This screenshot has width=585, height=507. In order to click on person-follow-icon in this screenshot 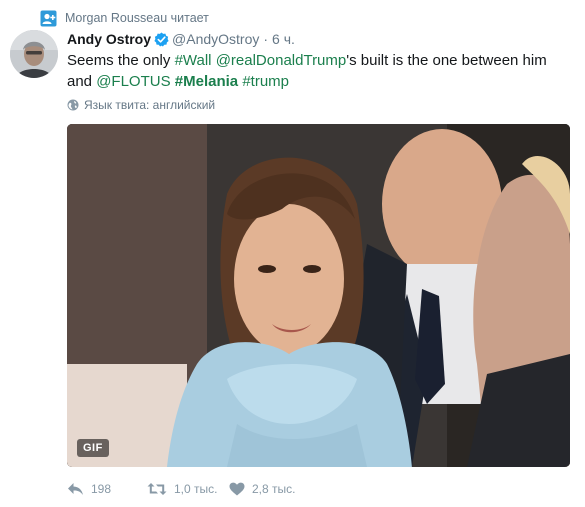, I will do `click(48, 18)`.